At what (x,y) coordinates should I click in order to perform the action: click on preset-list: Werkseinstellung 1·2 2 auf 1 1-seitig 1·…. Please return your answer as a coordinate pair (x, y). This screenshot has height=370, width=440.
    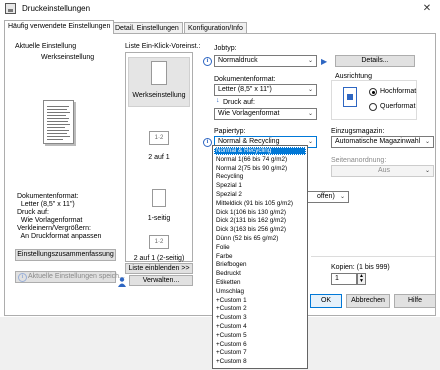
    Looking at the image, I should click on (159, 157).